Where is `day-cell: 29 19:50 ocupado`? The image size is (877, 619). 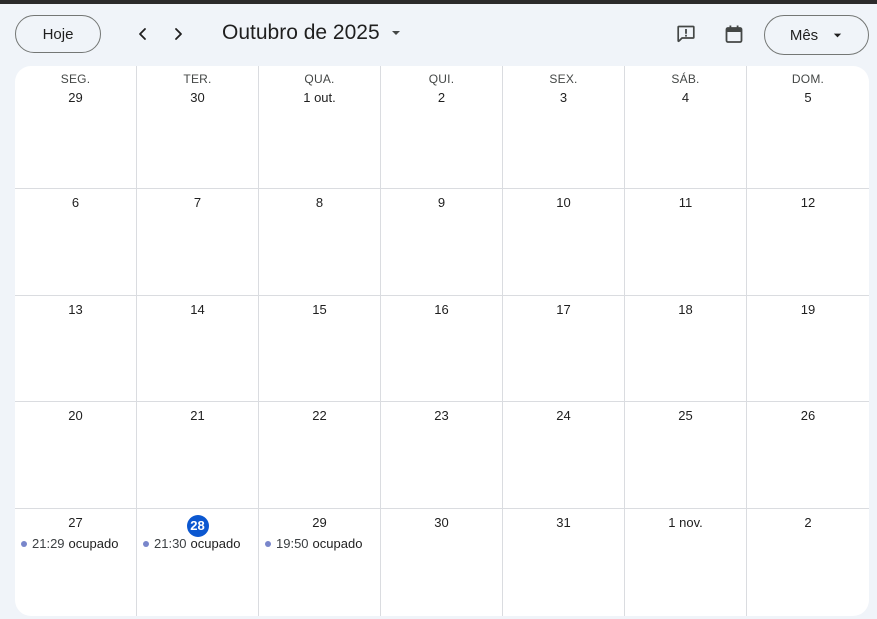 day-cell: 29 19:50 ocupado is located at coordinates (320, 562).